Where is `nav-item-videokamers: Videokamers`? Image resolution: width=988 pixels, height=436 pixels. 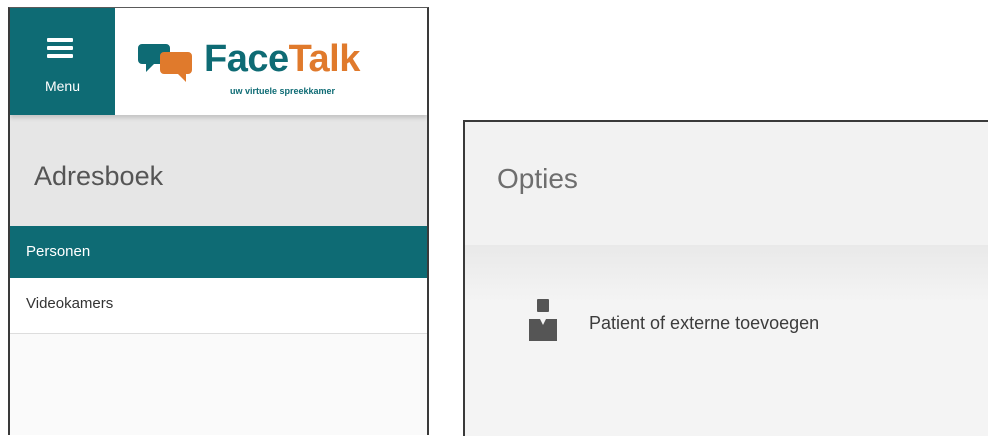 nav-item-videokamers: Videokamers is located at coordinates (218, 306).